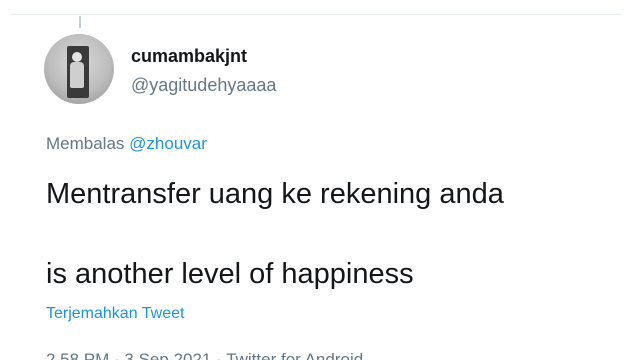 Image resolution: width=640 pixels, height=360 pixels. What do you see at coordinates (85, 143) in the screenshot?
I see `reply-prefix: Membalas` at bounding box center [85, 143].